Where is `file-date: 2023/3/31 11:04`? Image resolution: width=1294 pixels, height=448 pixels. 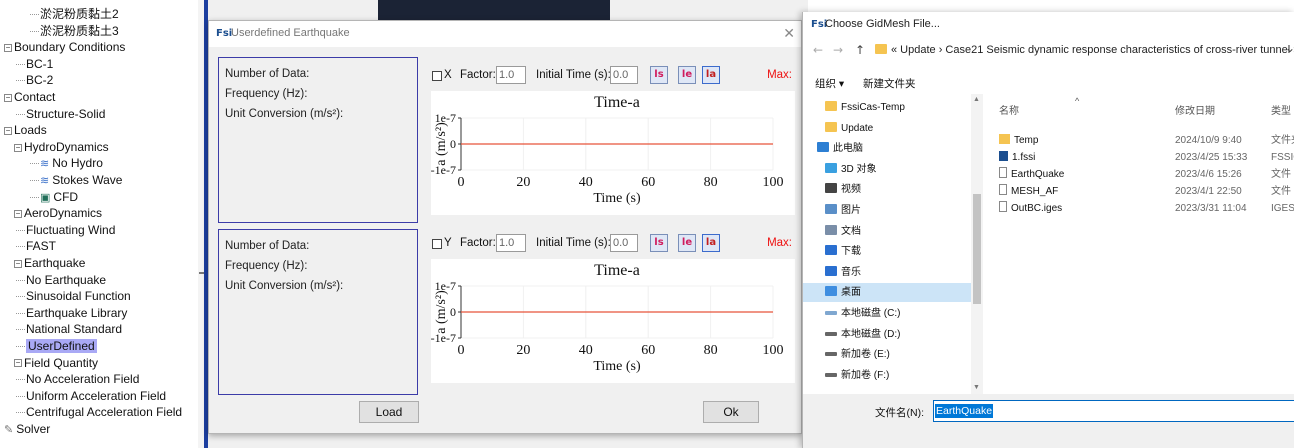 file-date: 2023/3/31 11:04 is located at coordinates (1211, 208).